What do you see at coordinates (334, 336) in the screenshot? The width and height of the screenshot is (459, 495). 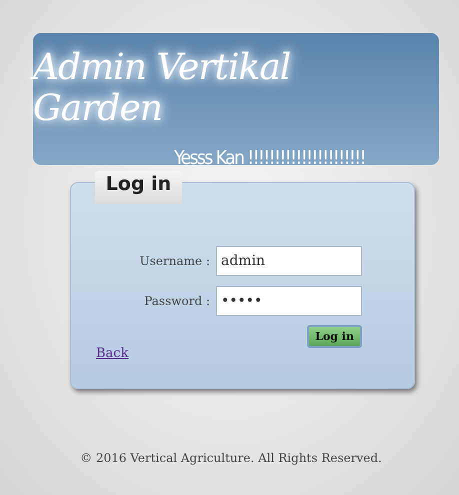 I see `login-button: Log in` at bounding box center [334, 336].